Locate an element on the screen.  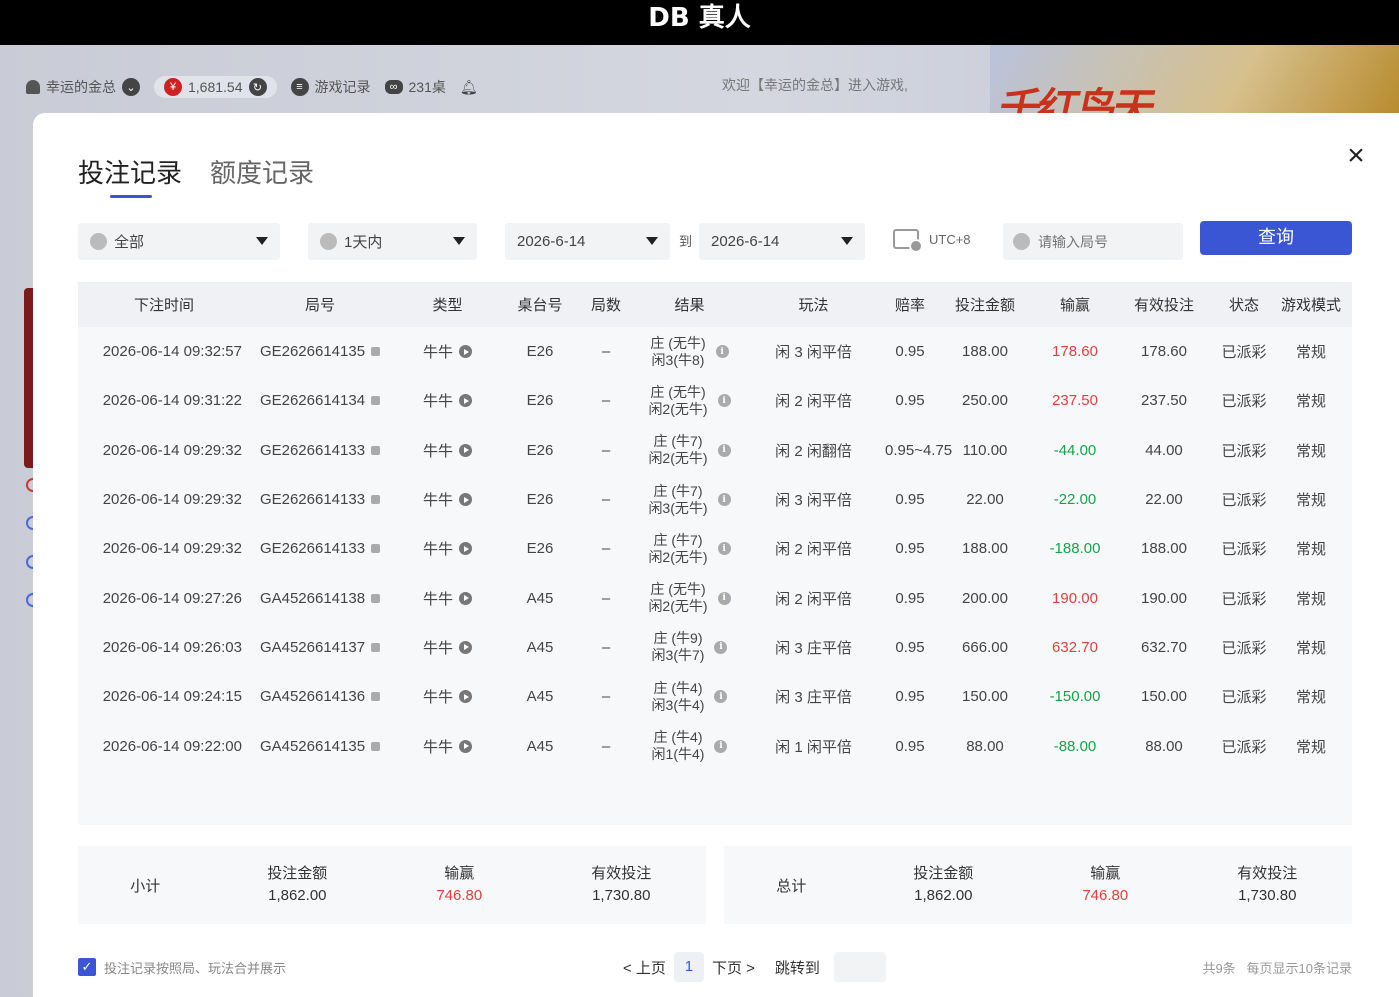
refresh-icon: ↻ is located at coordinates (257, 87).